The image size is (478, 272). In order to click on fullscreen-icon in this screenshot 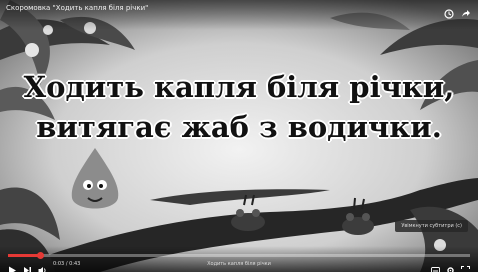, I will do `click(465, 266)`.